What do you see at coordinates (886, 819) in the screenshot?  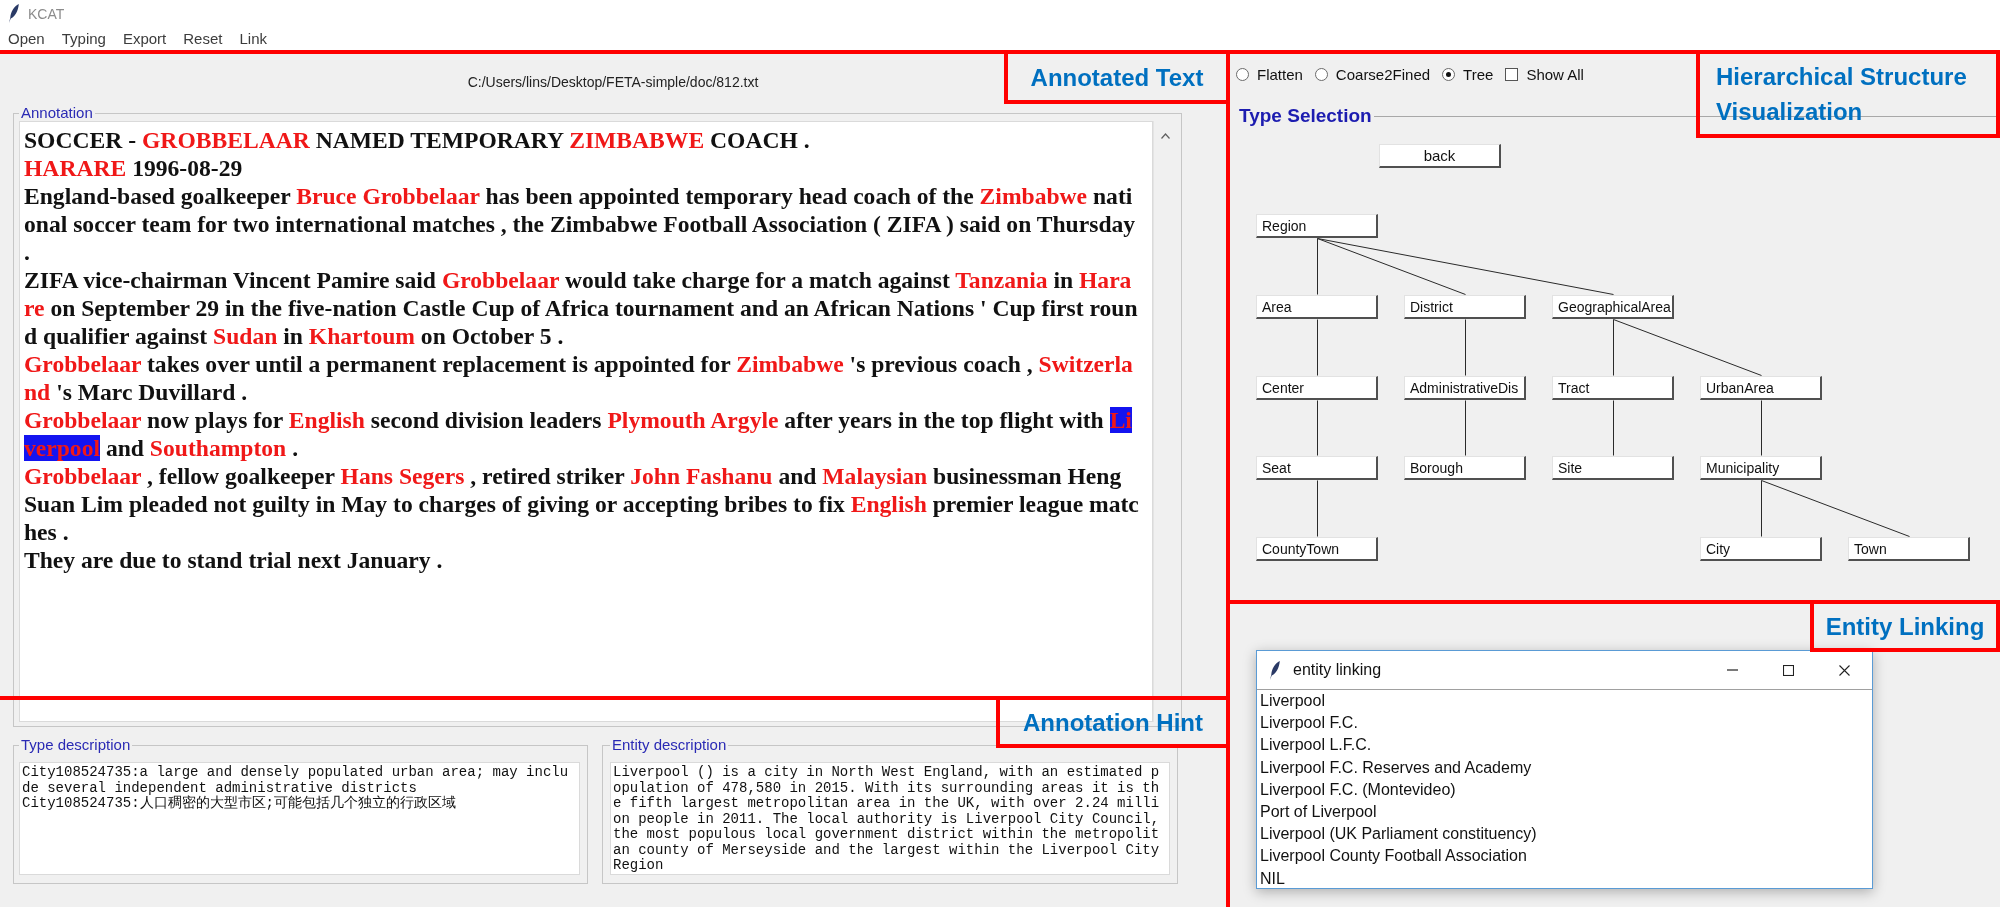 I see `description-text: Liverpool () is a city in North West England, with an estimated p opulation of 478,580 in 2015. With its surrounding areas it is th e fifth largest metropolitan area in the UK, with over 2.24 milli on people in 2011. The local authority is Liverpool City Council, the most populous local government district within the metropolit an county of Merseyside and the largest within the Liverpool City Region` at bounding box center [886, 819].